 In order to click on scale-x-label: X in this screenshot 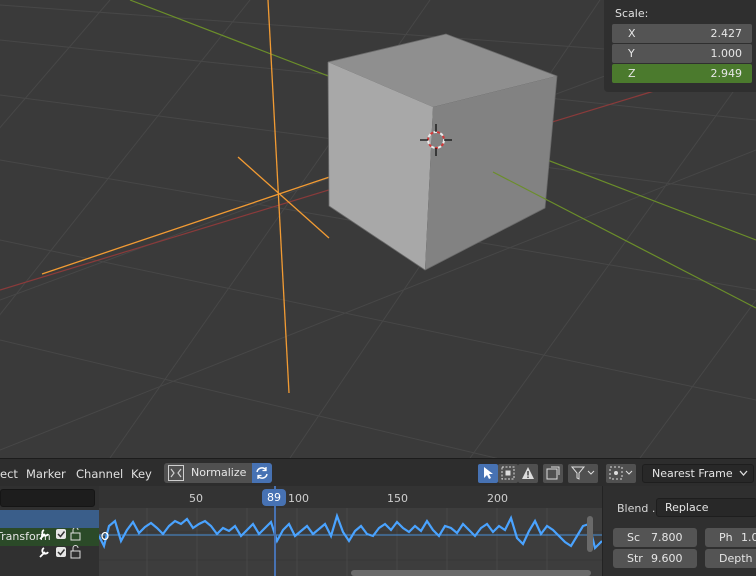, I will do `click(632, 33)`.